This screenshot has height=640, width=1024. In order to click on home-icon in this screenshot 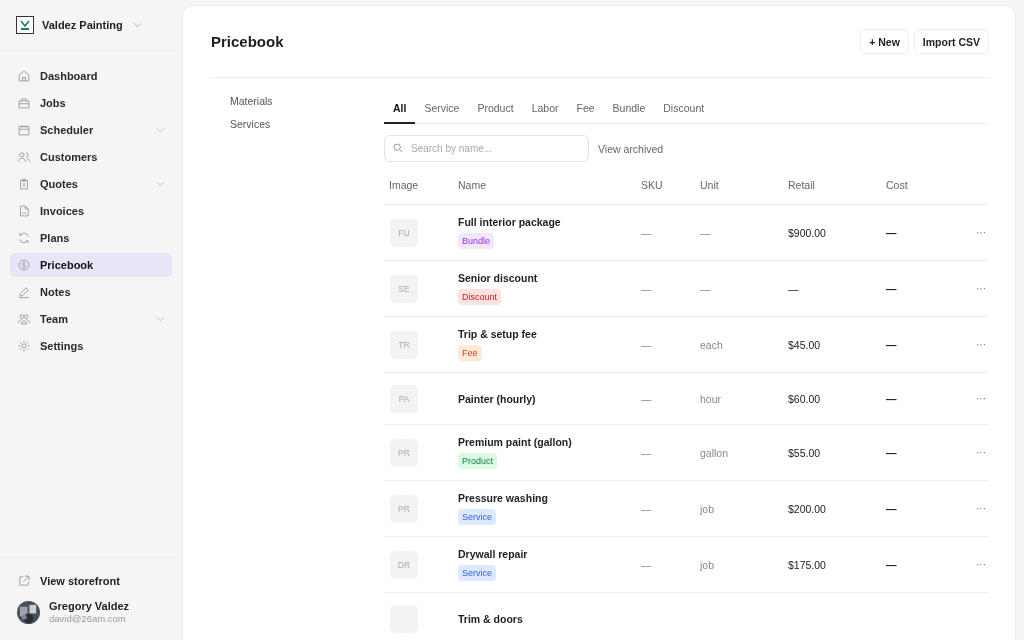, I will do `click(24, 76)`.